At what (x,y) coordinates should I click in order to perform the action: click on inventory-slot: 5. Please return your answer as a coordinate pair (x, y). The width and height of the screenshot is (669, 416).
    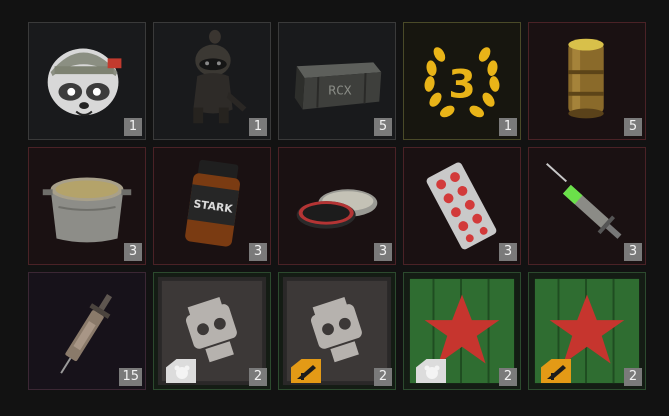
    Looking at the image, I should click on (587, 81).